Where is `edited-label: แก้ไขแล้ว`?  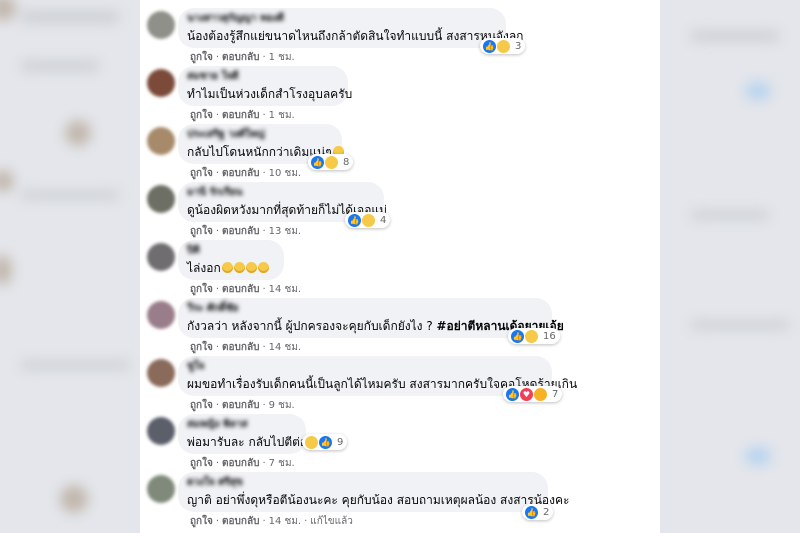 edited-label: แก้ไขแล้ว is located at coordinates (331, 521).